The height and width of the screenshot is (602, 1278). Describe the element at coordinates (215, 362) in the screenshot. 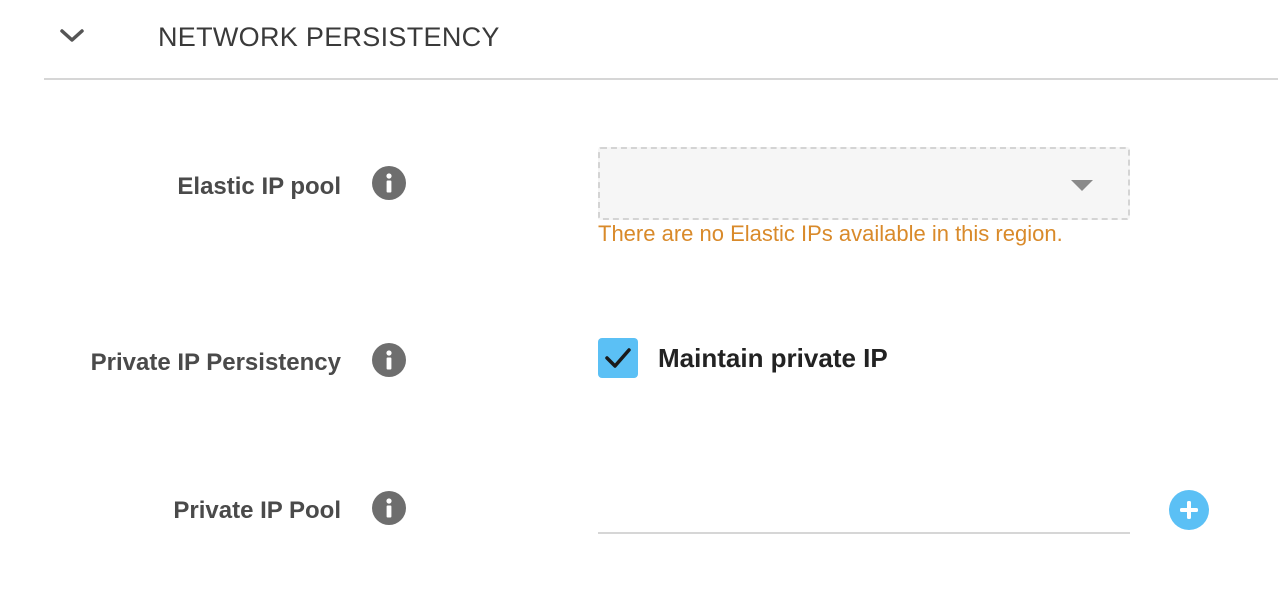

I see `private-ip-persistency-label: Private IP Persistency` at that location.